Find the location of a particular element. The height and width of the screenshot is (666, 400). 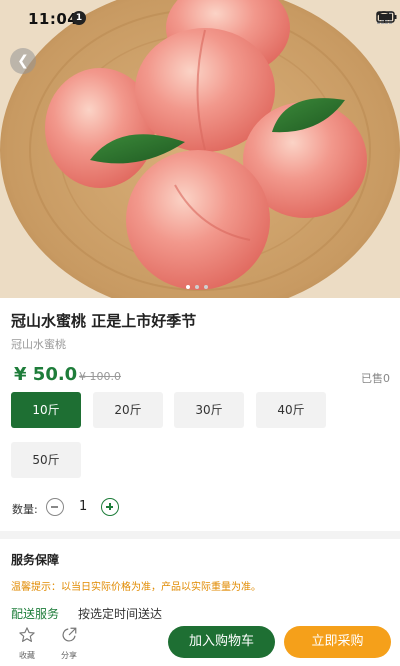

spec-option-20: 20斤 is located at coordinates (128, 410).